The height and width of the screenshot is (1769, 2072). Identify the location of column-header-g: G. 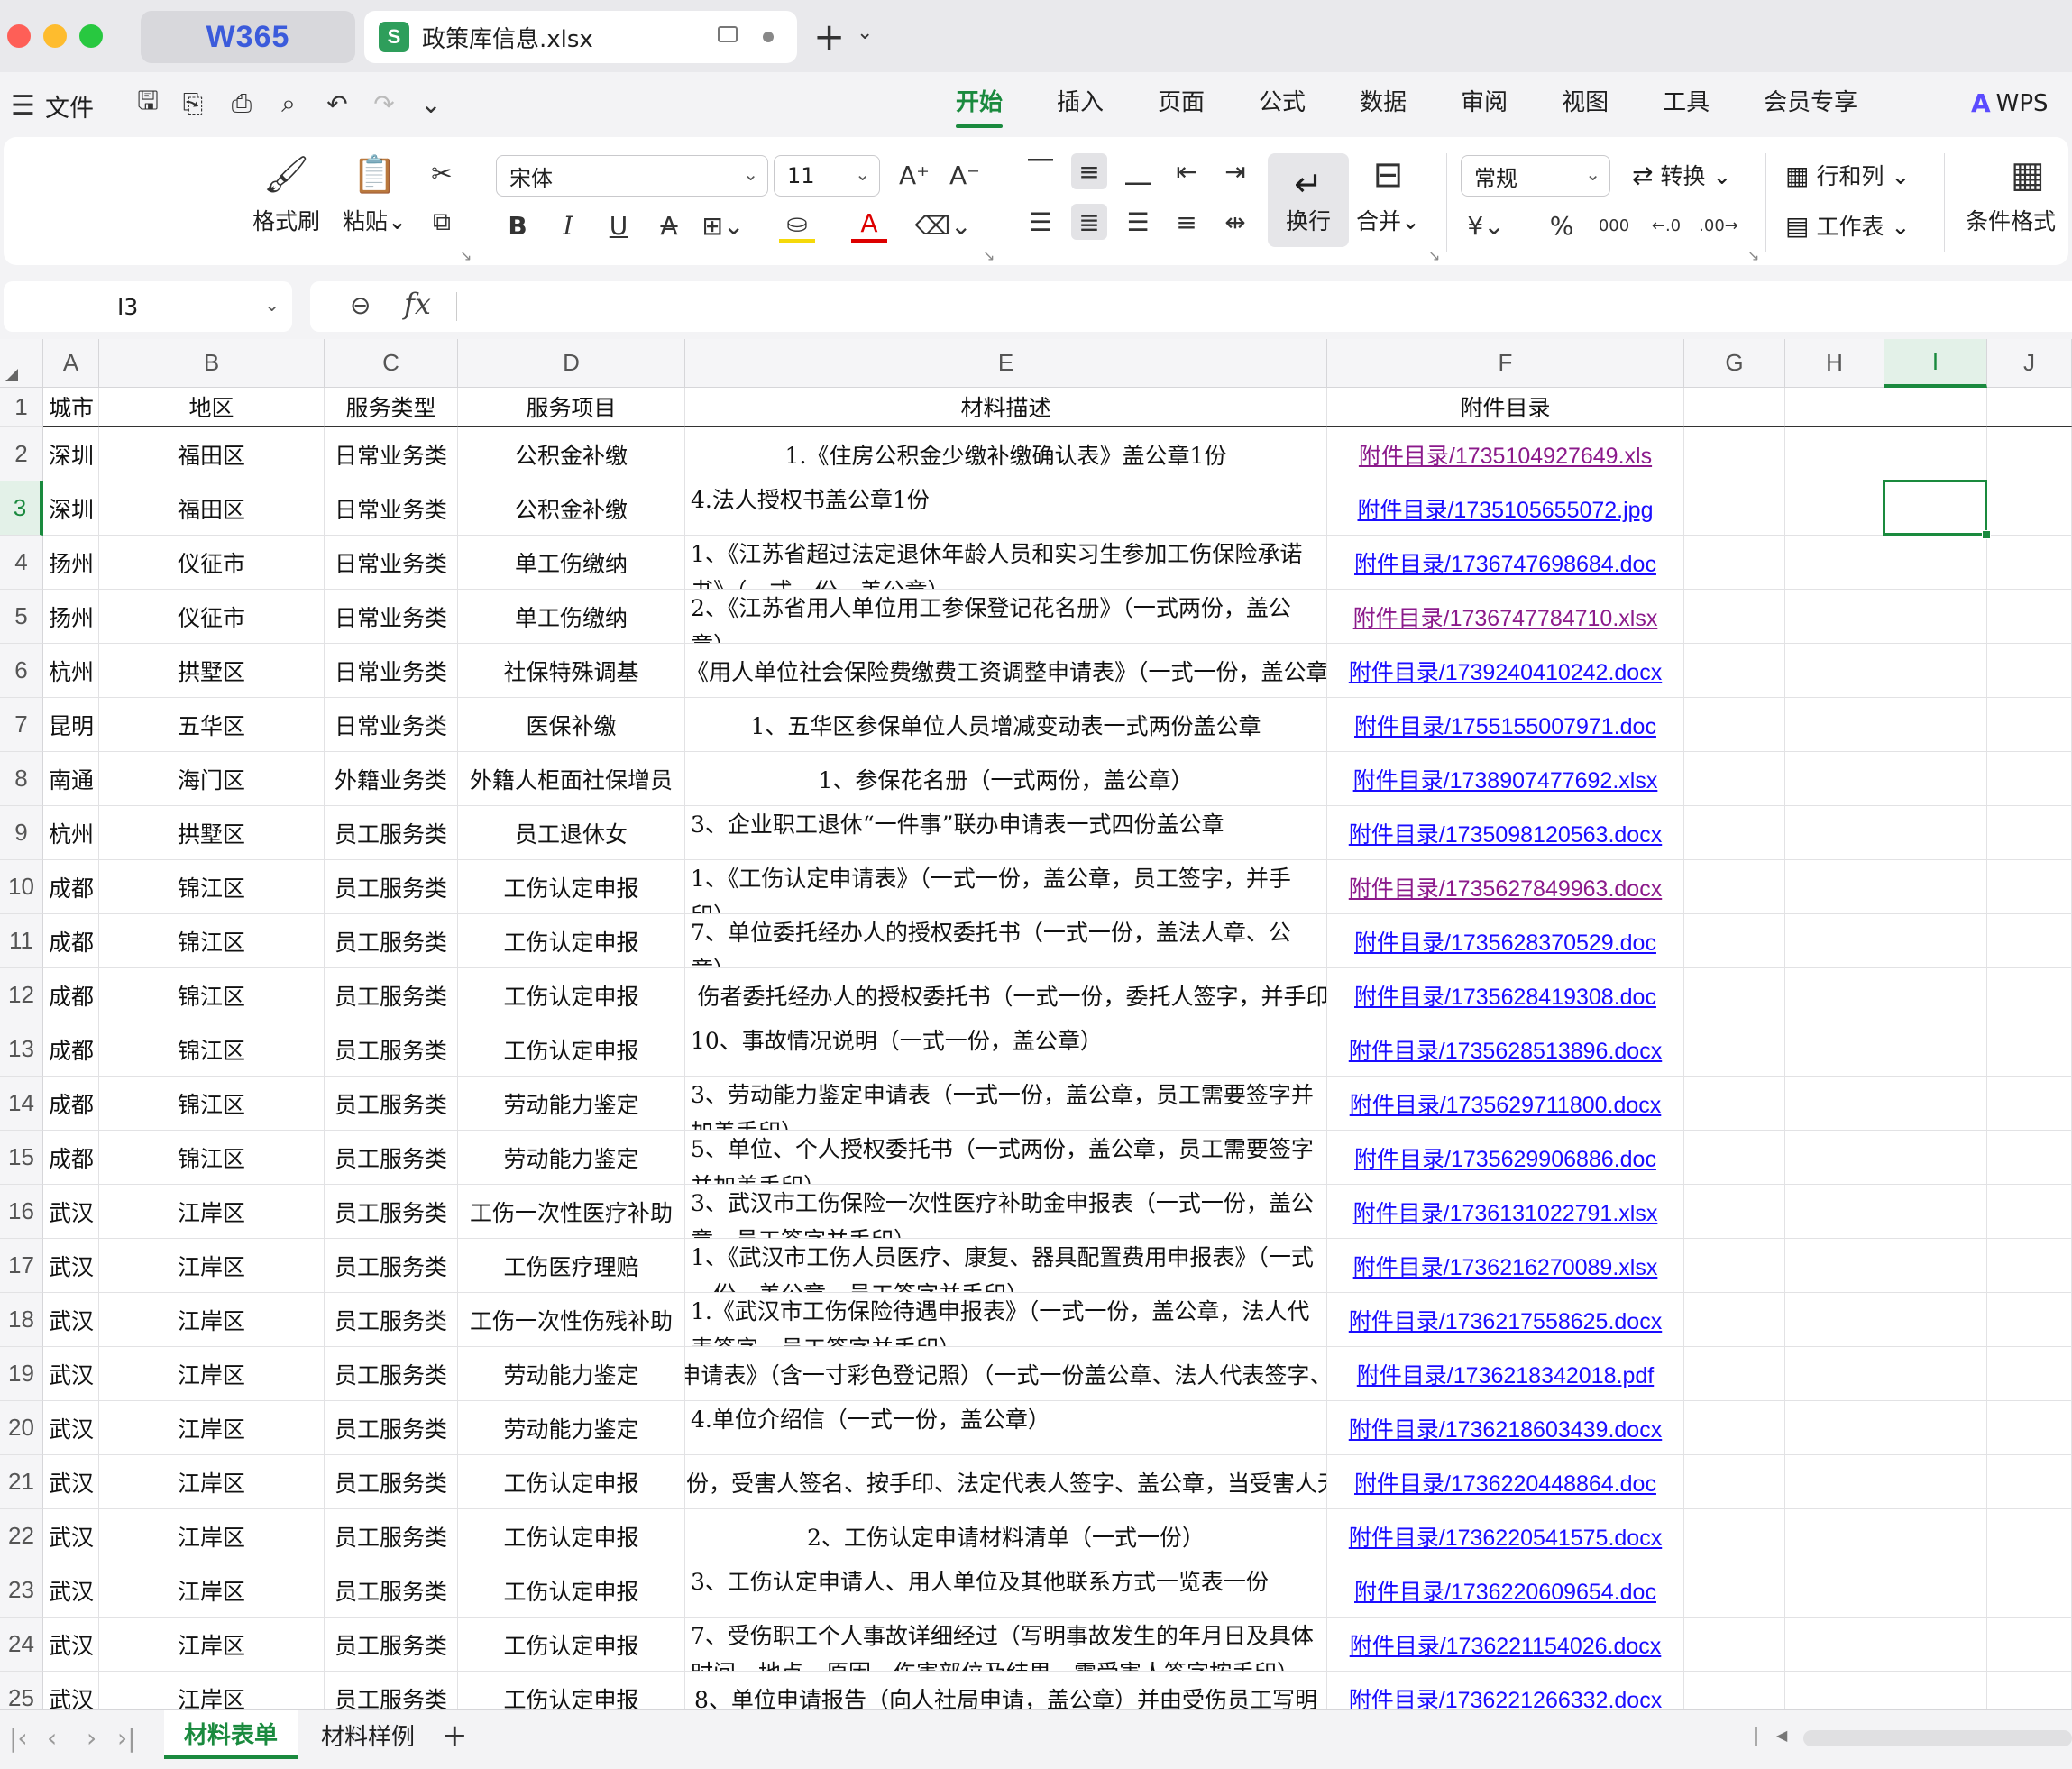
(1734, 363).